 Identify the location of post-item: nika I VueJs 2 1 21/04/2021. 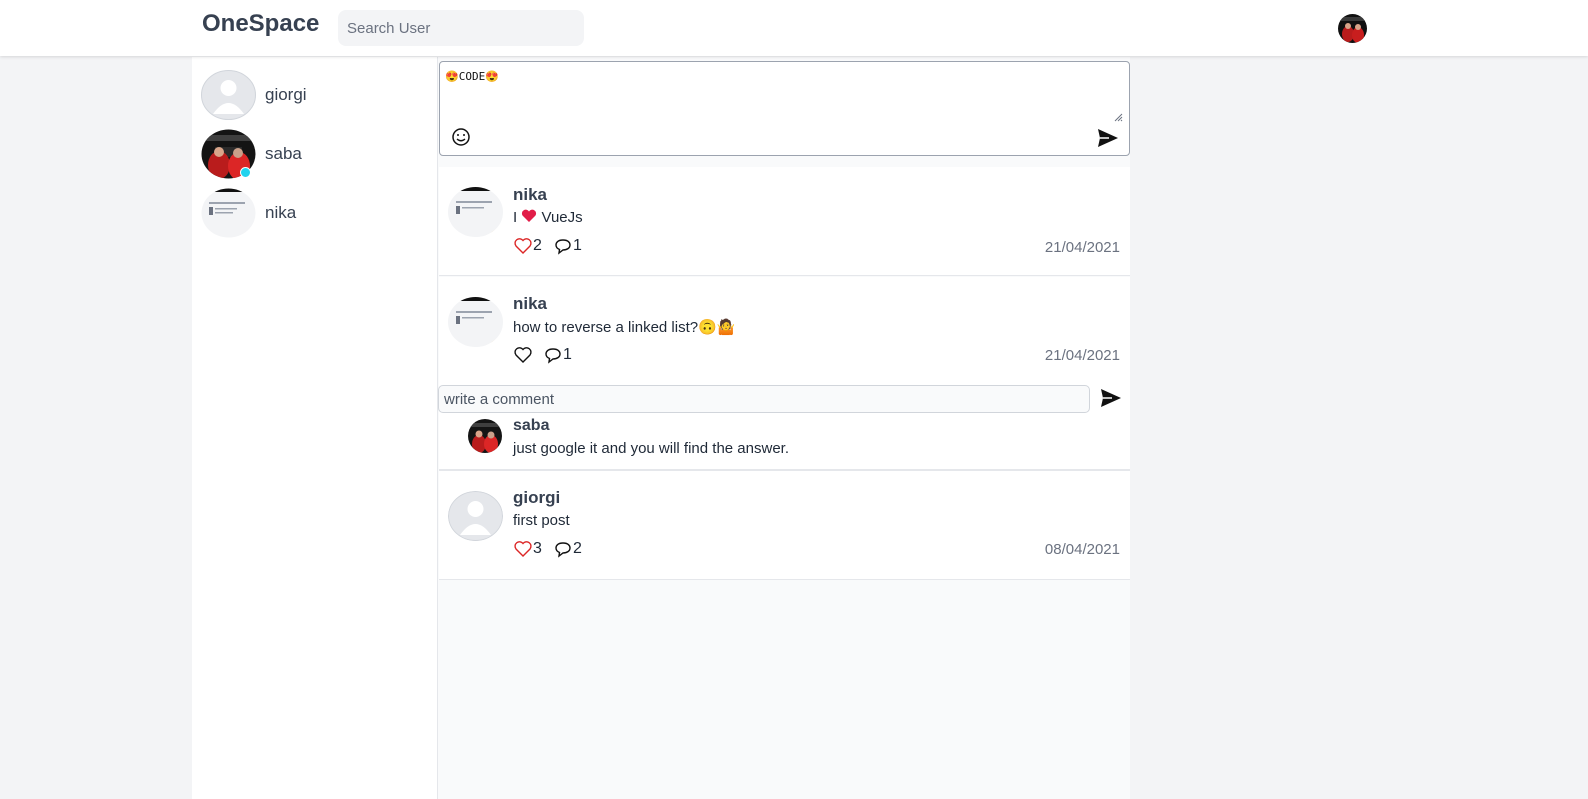
(784, 221).